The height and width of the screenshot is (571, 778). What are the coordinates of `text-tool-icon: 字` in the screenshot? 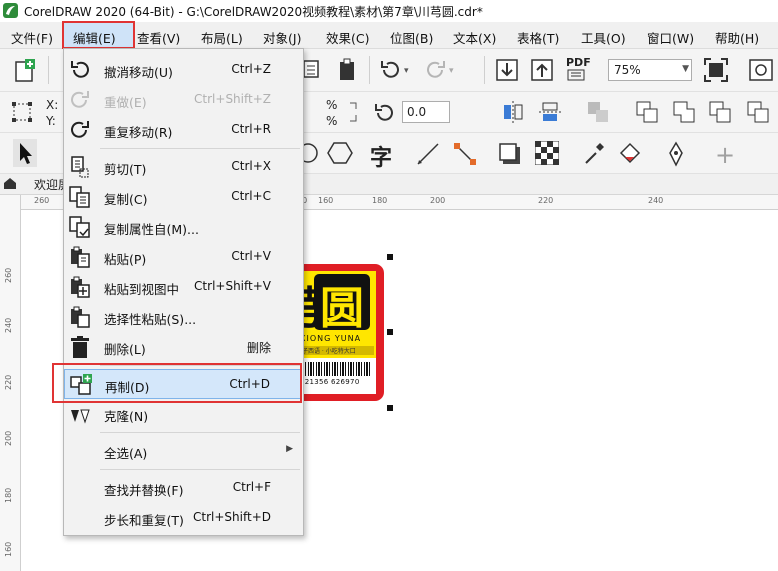 It's located at (381, 156).